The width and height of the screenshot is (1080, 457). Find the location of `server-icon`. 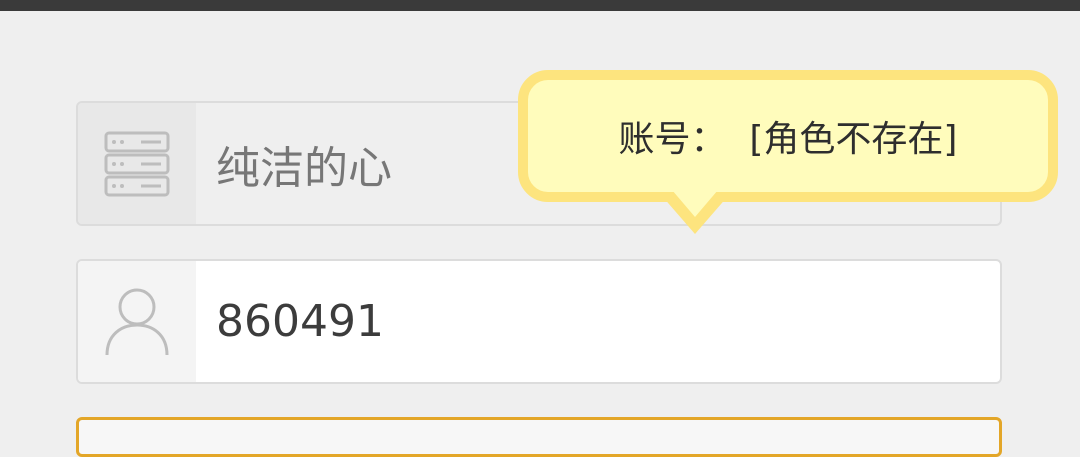

server-icon is located at coordinates (137, 163).